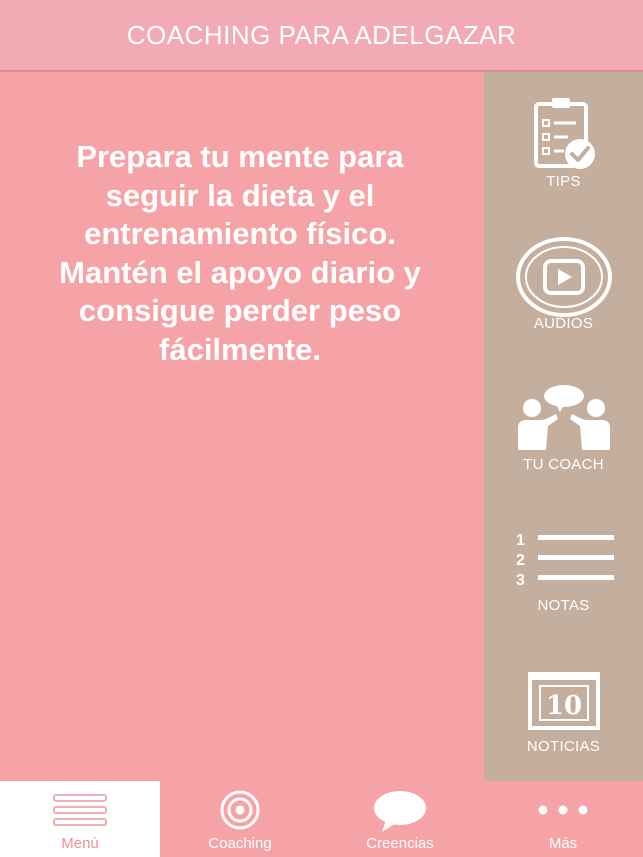 The height and width of the screenshot is (857, 643). I want to click on svg-text: 2, so click(520, 560).